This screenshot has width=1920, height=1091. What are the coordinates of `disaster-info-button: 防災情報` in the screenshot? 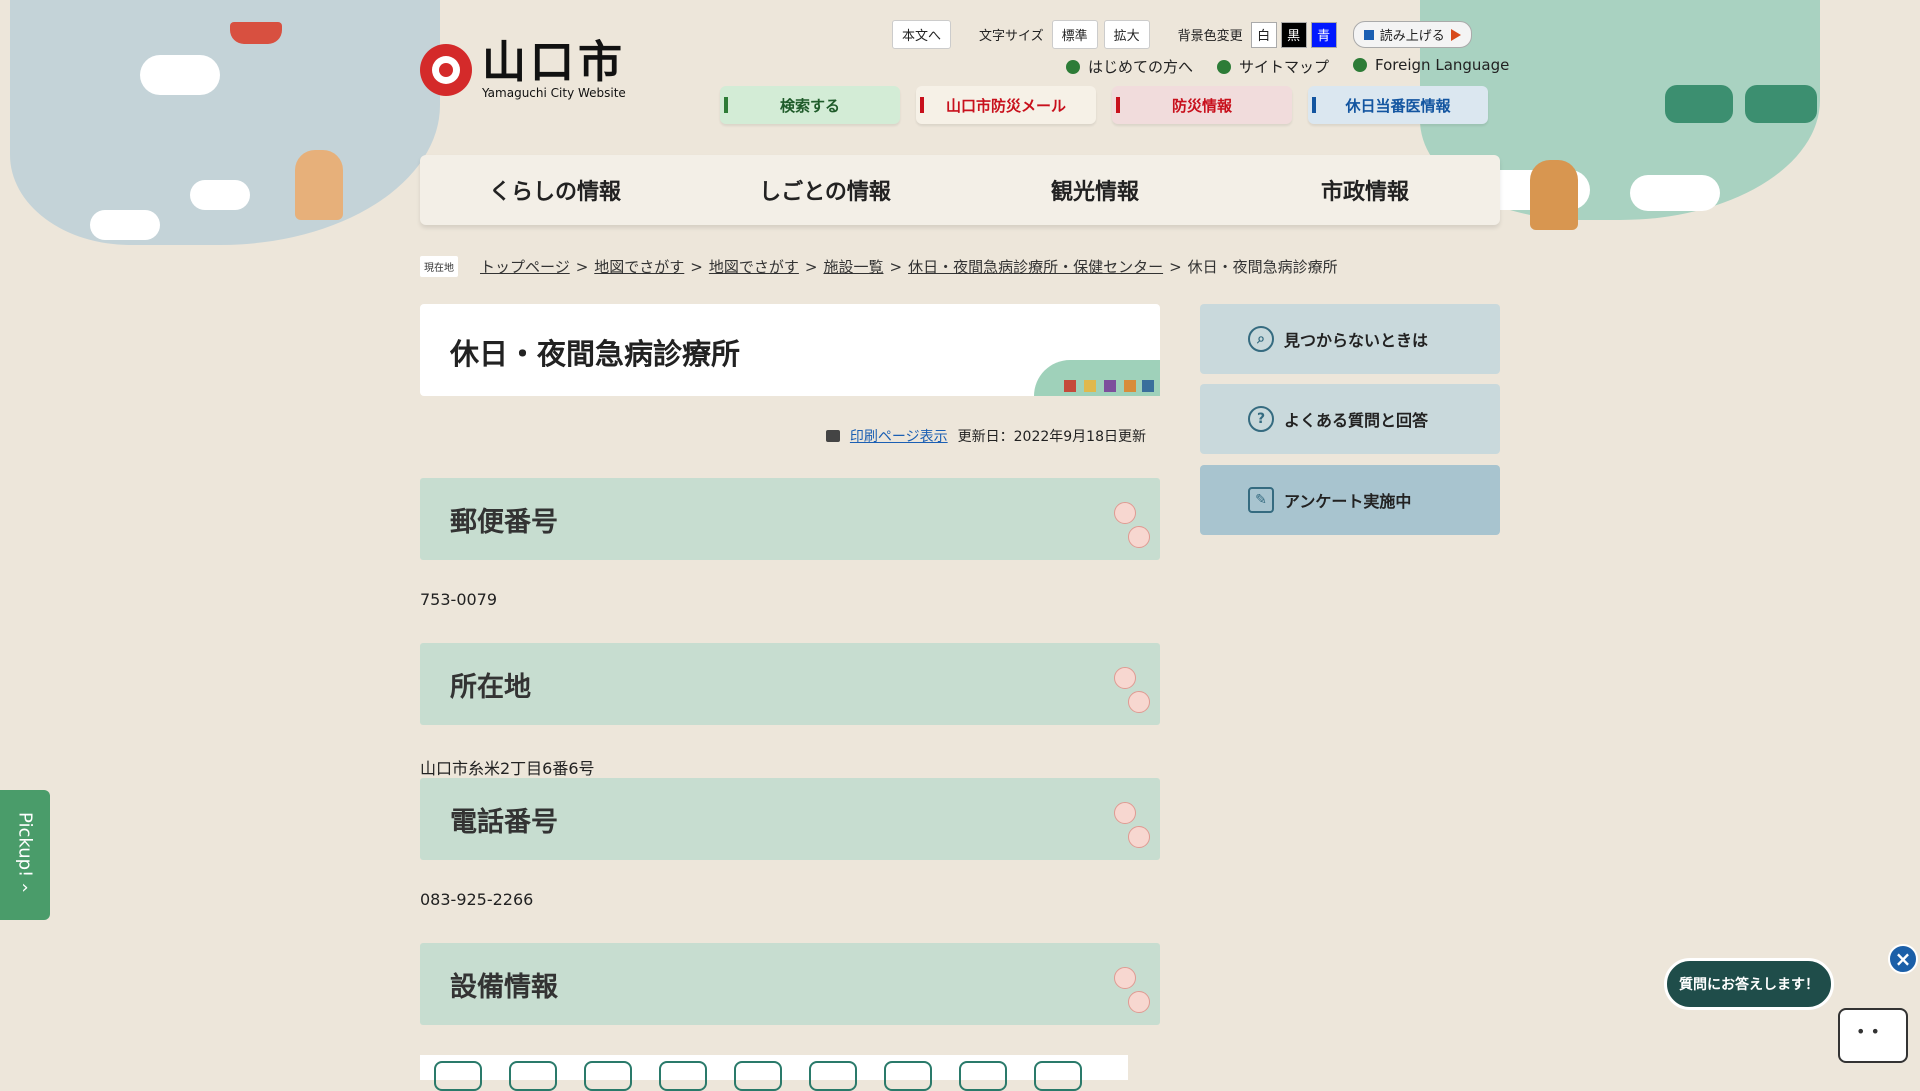 It's located at (1202, 105).